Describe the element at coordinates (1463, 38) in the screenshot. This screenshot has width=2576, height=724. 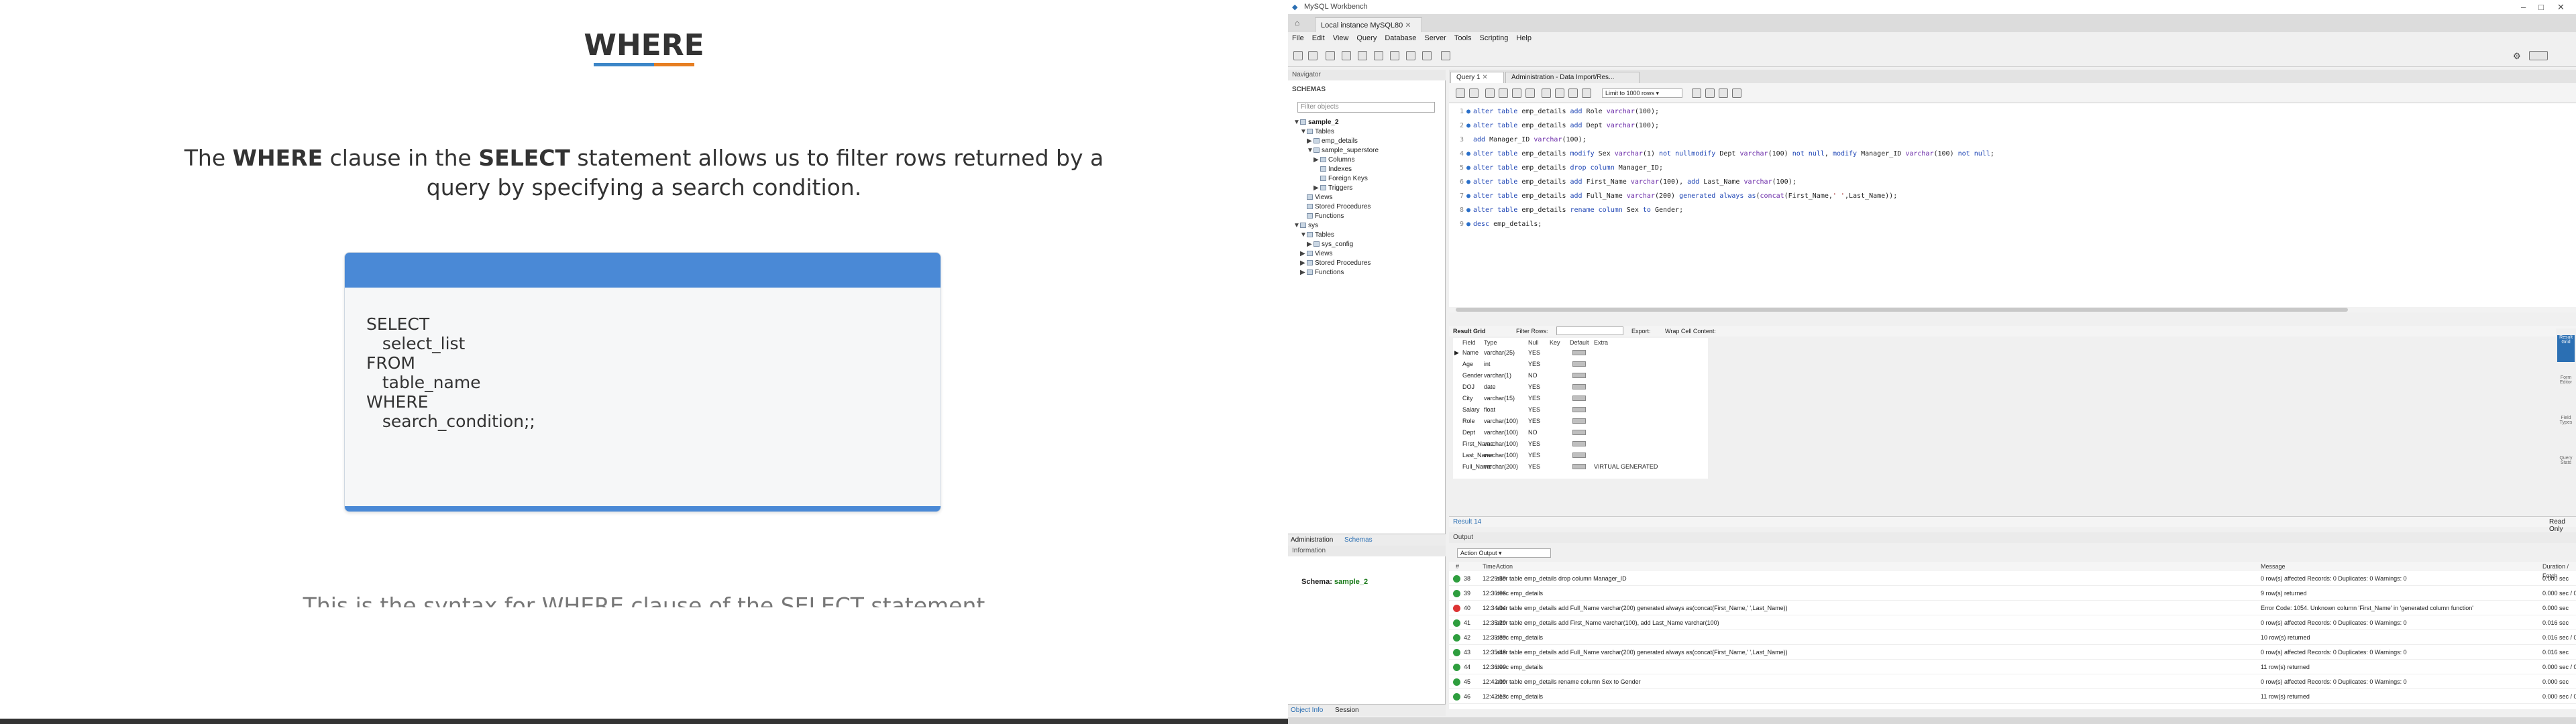
I see `menu-tools: Tools` at that location.